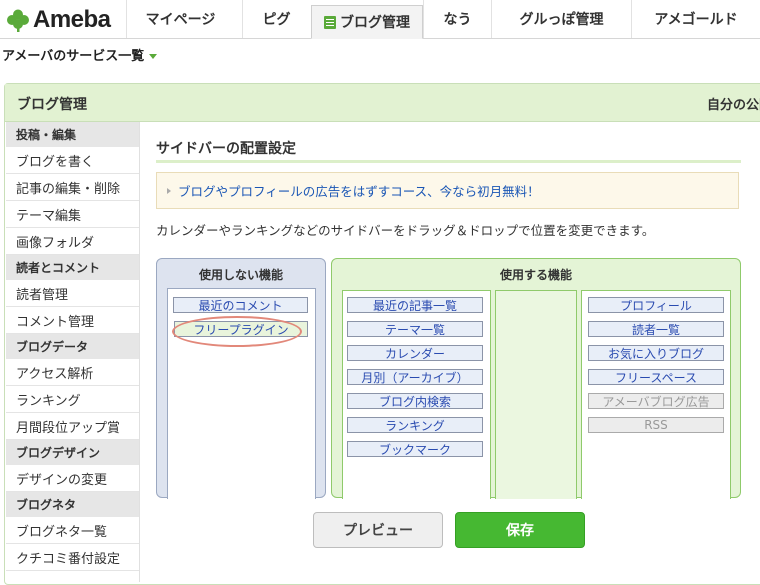 Image resolution: width=760 pixels, height=585 pixels. Describe the element at coordinates (240, 275) in the screenshot. I see `panel-heading: 使用しない機能` at that location.